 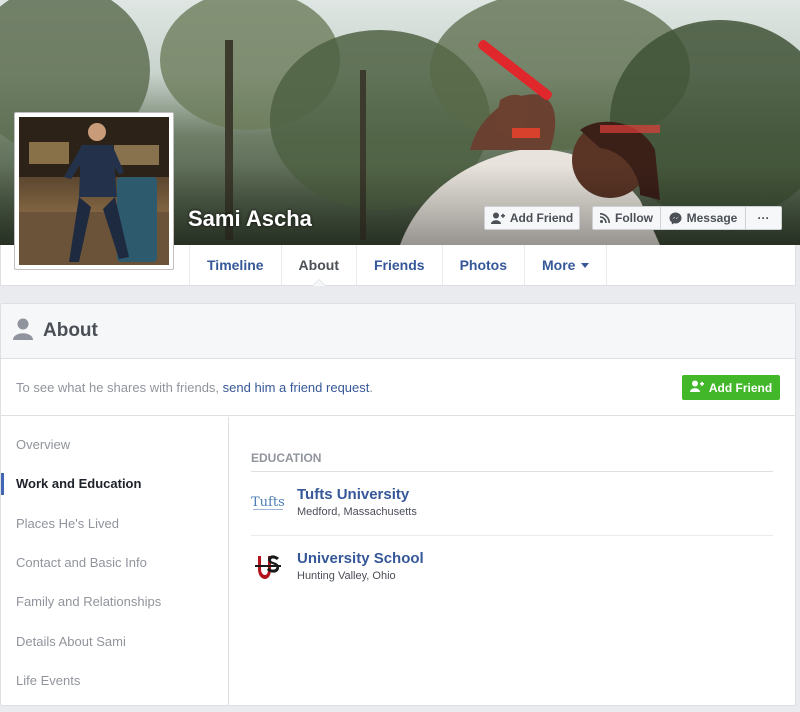 I want to click on friend-request-prefix: To see what he shares with friends,, so click(x=119, y=387).